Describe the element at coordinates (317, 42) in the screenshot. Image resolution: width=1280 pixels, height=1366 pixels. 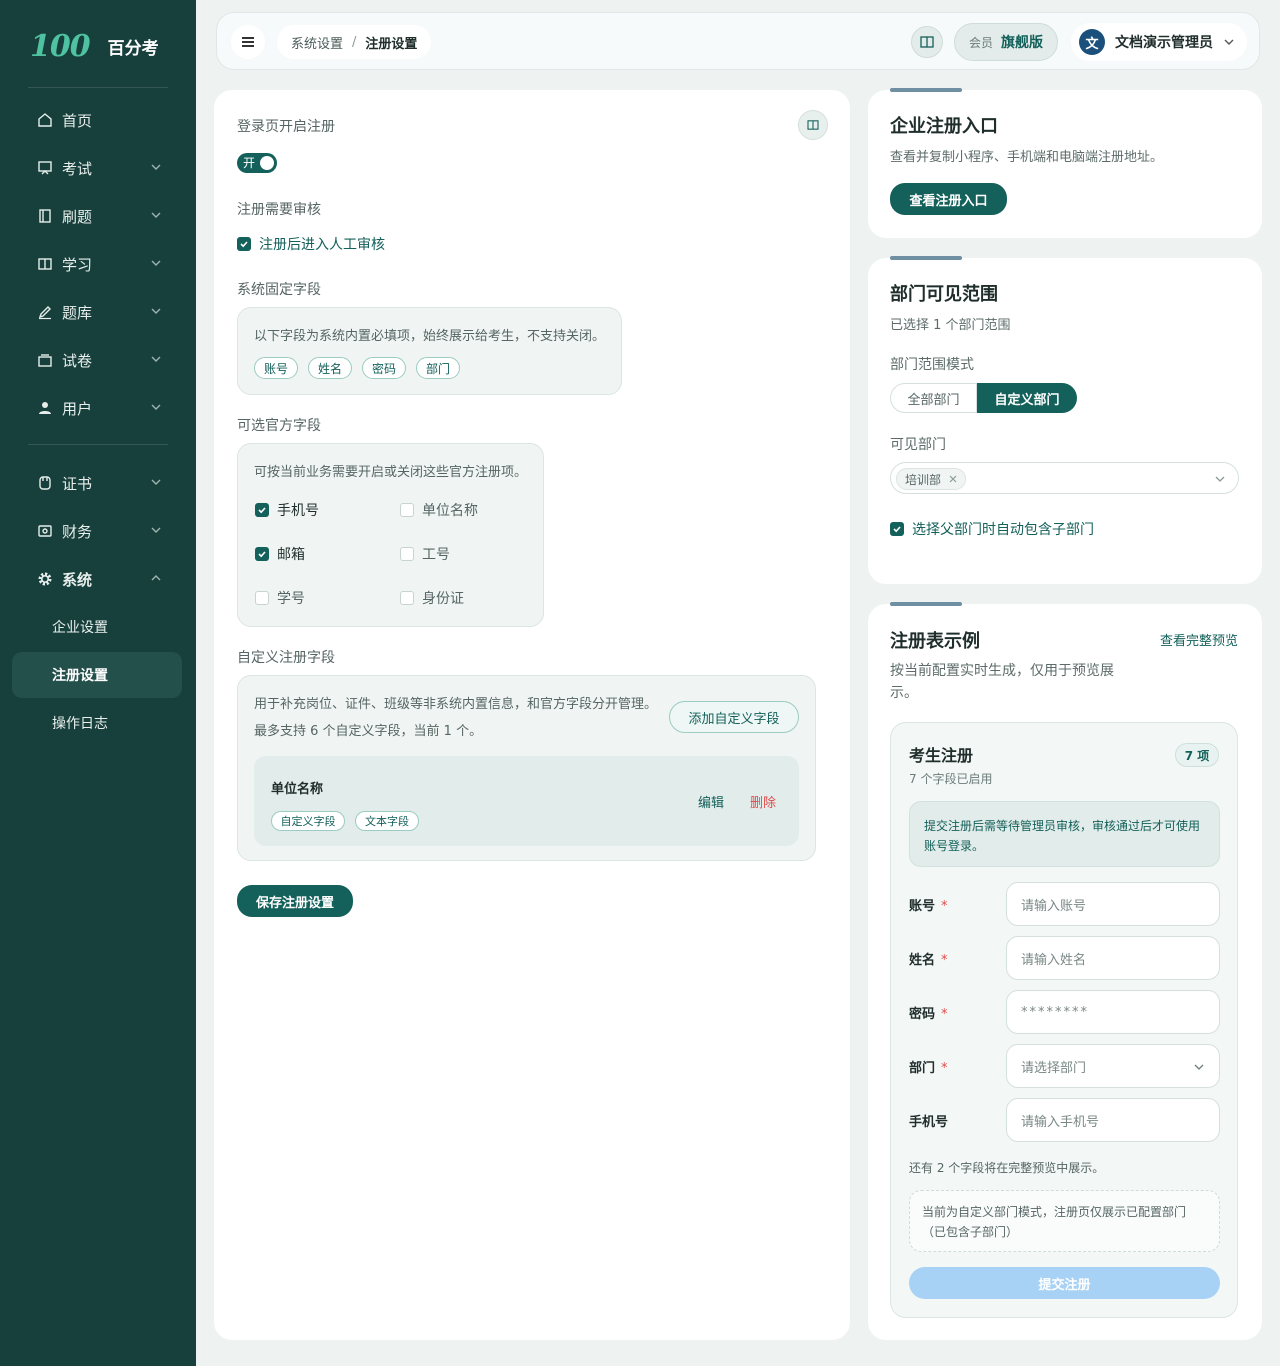
I see `breadcrumb-item-system-settings: 系统设置` at that location.